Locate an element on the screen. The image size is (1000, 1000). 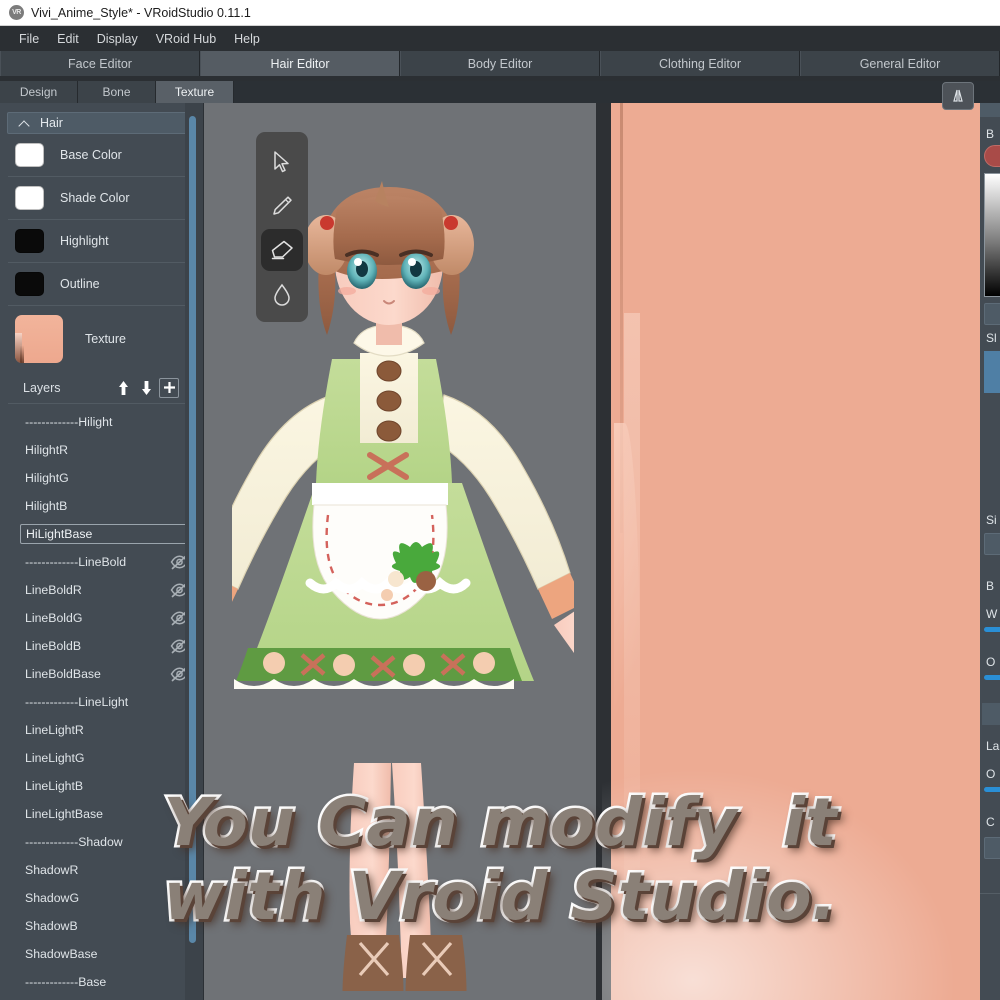
layer-item: LineLightBase is located at coordinates (101, 814).